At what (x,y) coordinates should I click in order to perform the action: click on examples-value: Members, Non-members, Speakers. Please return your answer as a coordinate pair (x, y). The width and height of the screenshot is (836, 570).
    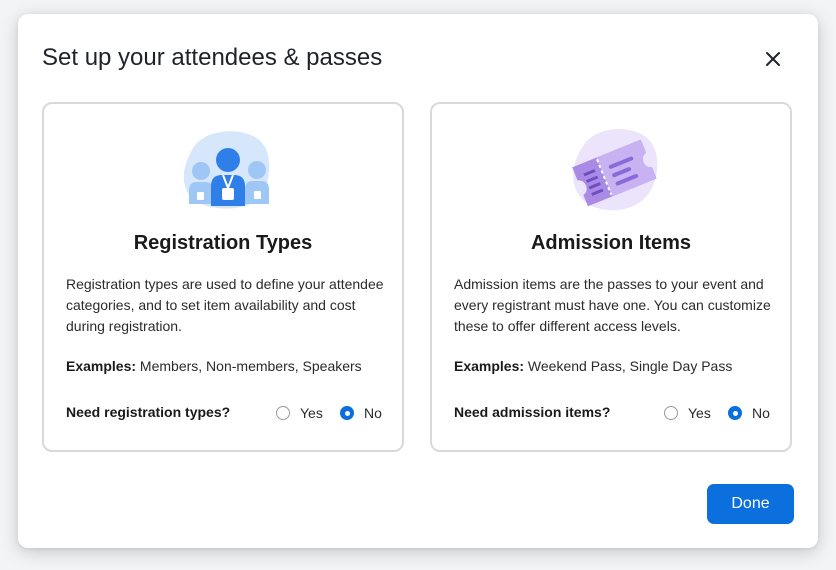
    Looking at the image, I should click on (249, 366).